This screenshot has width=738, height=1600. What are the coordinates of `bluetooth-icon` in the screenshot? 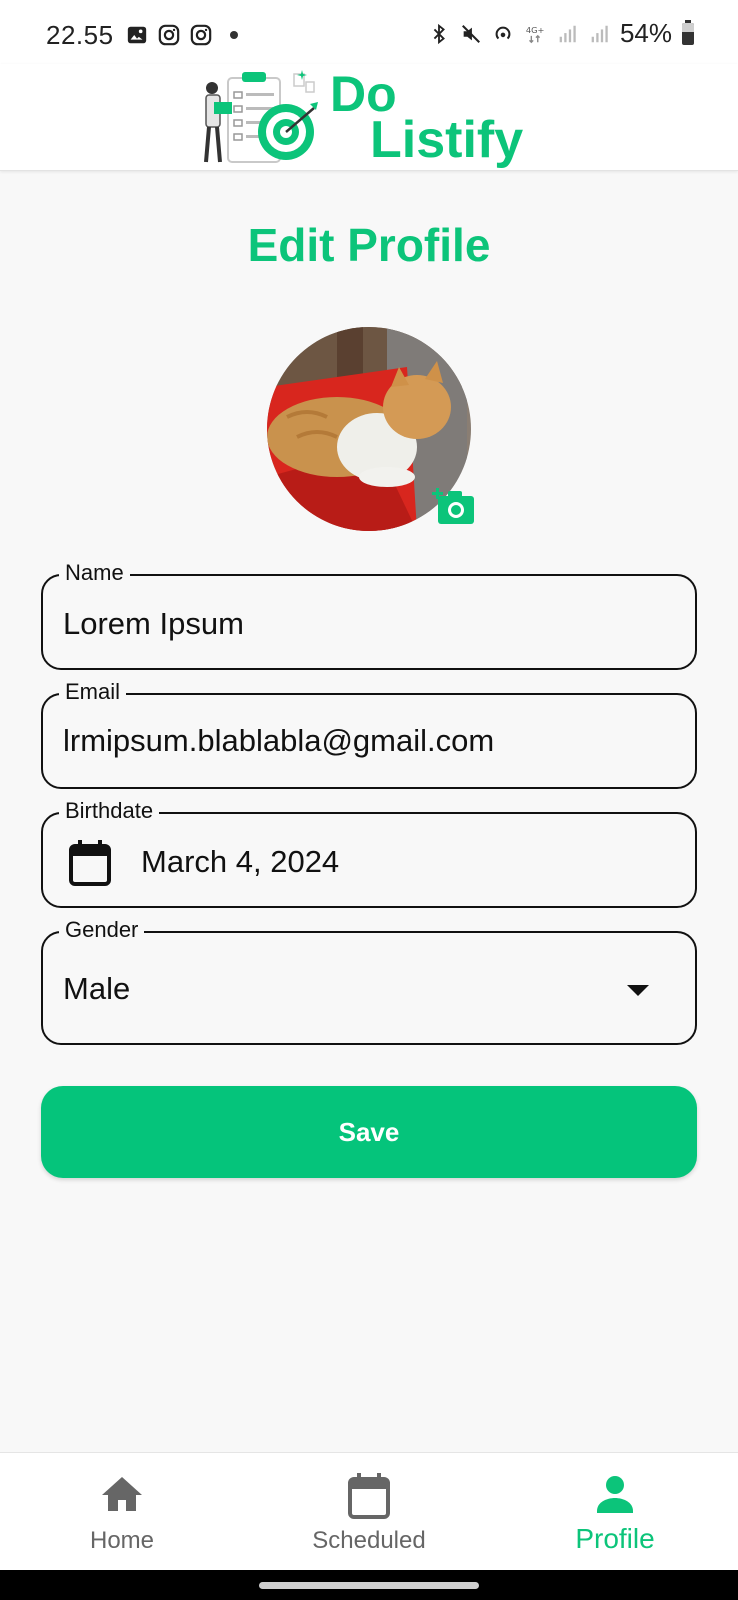 It's located at (439, 33).